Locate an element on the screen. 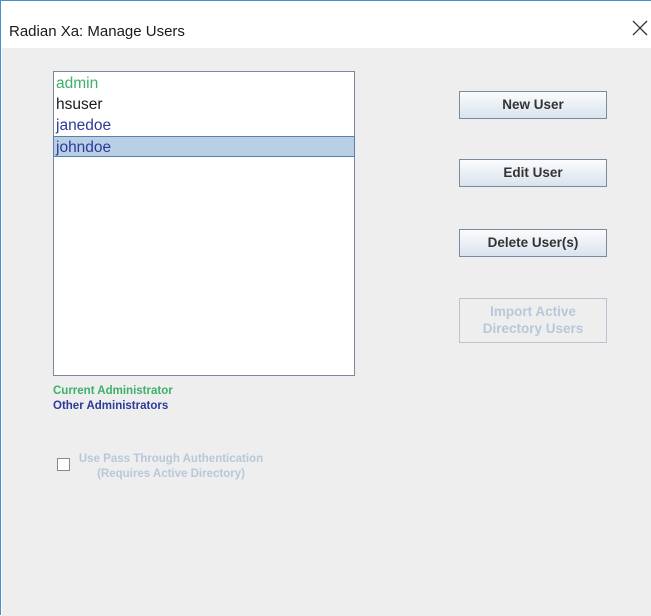 The width and height of the screenshot is (651, 616). window-title: Radian Xa: Manage Users is located at coordinates (97, 31).